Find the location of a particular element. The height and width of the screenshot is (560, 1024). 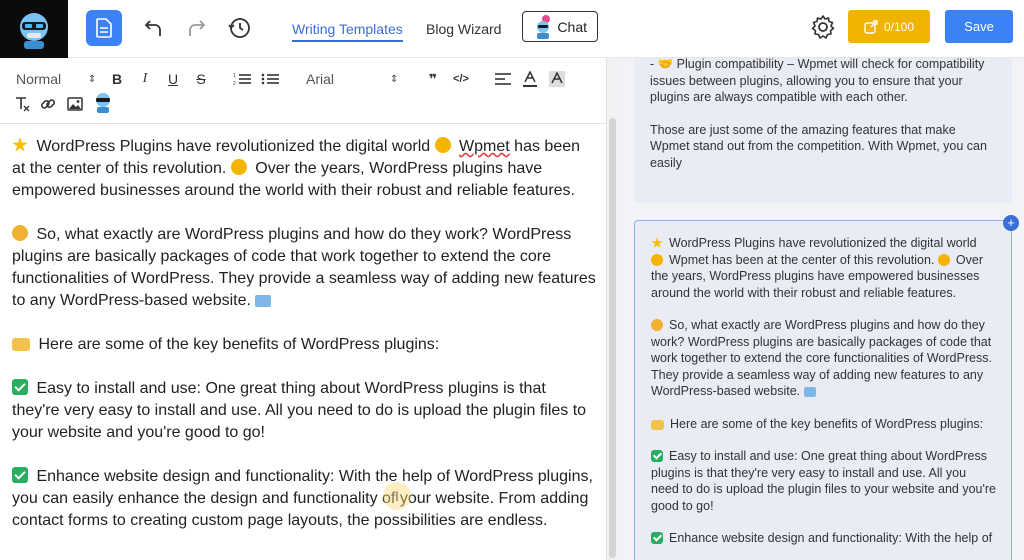

bullet-list-icon is located at coordinates (270, 79).